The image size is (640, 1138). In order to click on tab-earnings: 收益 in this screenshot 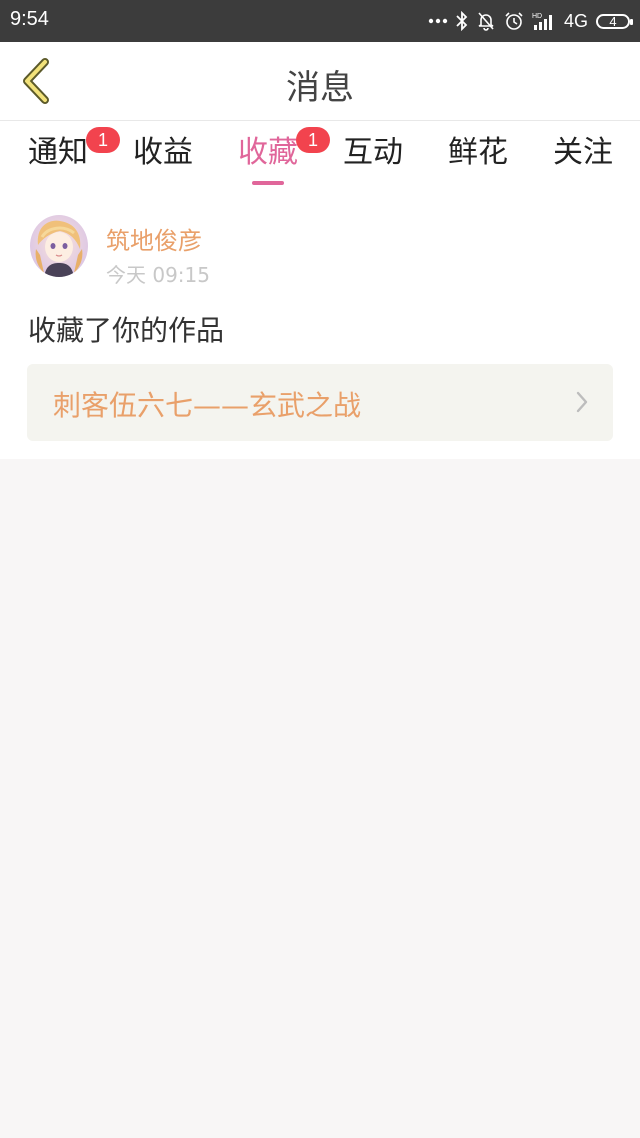, I will do `click(163, 159)`.